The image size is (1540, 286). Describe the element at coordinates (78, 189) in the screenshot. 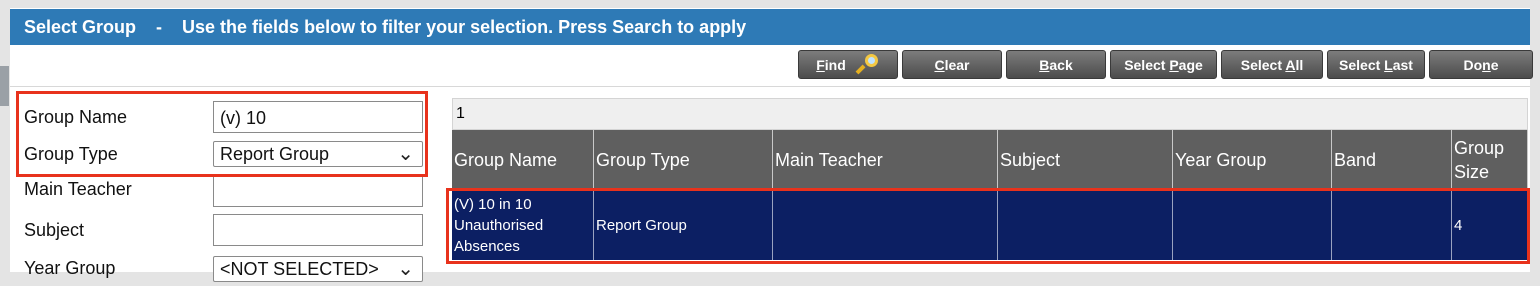

I see `main-teacher-label: Main Teacher` at that location.